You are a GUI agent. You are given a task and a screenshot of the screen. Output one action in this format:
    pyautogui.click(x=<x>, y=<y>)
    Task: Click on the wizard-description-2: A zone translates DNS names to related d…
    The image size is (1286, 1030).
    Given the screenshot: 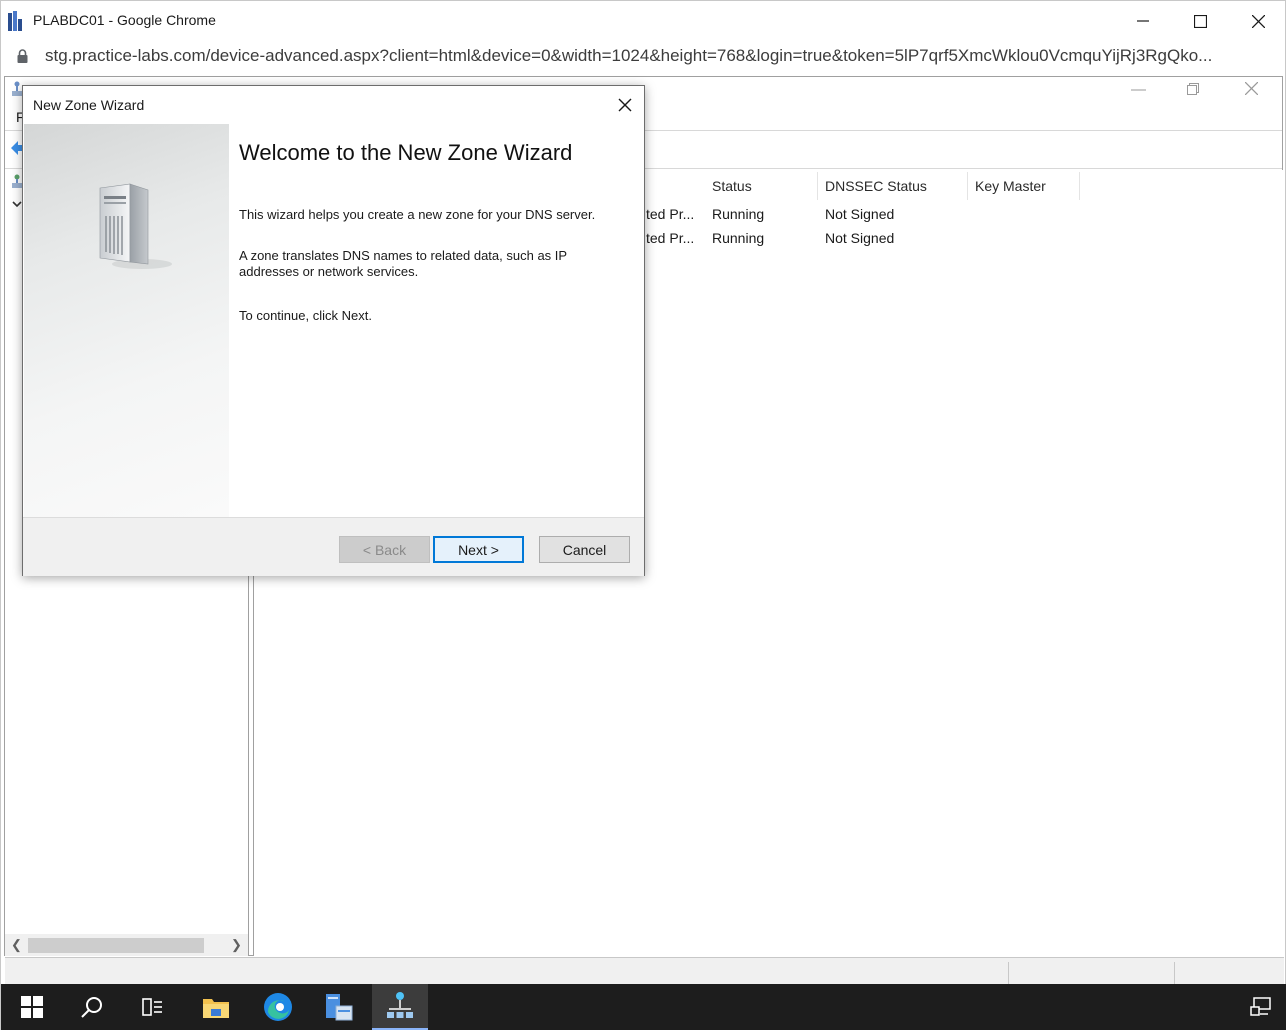 What is the action you would take?
    pyautogui.click(x=403, y=263)
    